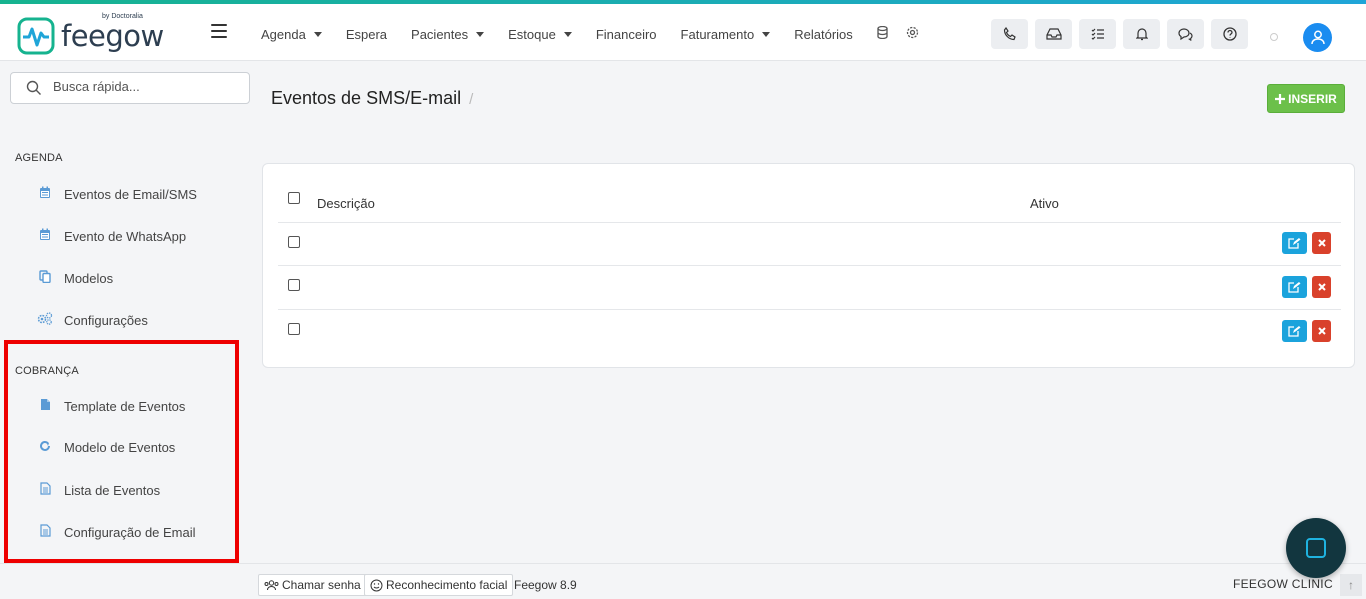  What do you see at coordinates (1317, 37) in the screenshot?
I see `user-avatar-icon` at bounding box center [1317, 37].